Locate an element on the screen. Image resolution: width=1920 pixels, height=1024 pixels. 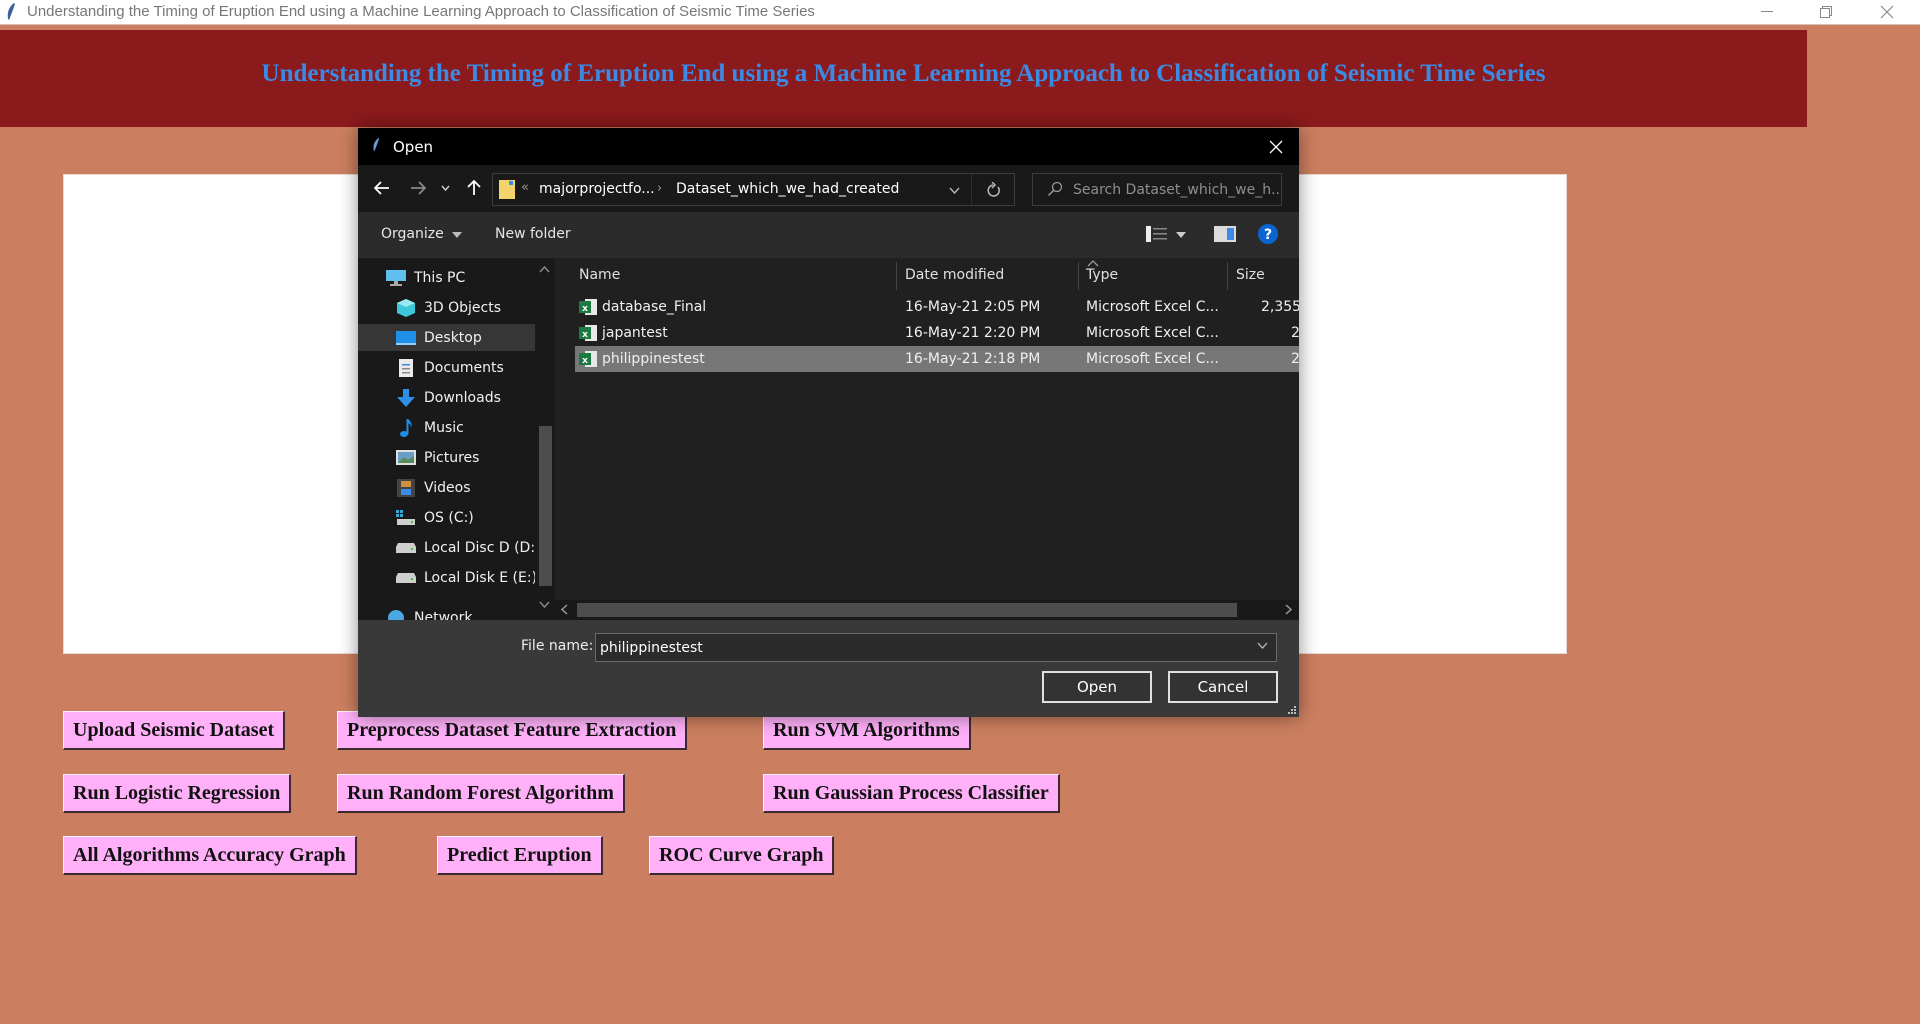
dialog-close-button is located at coordinates (1276, 146).